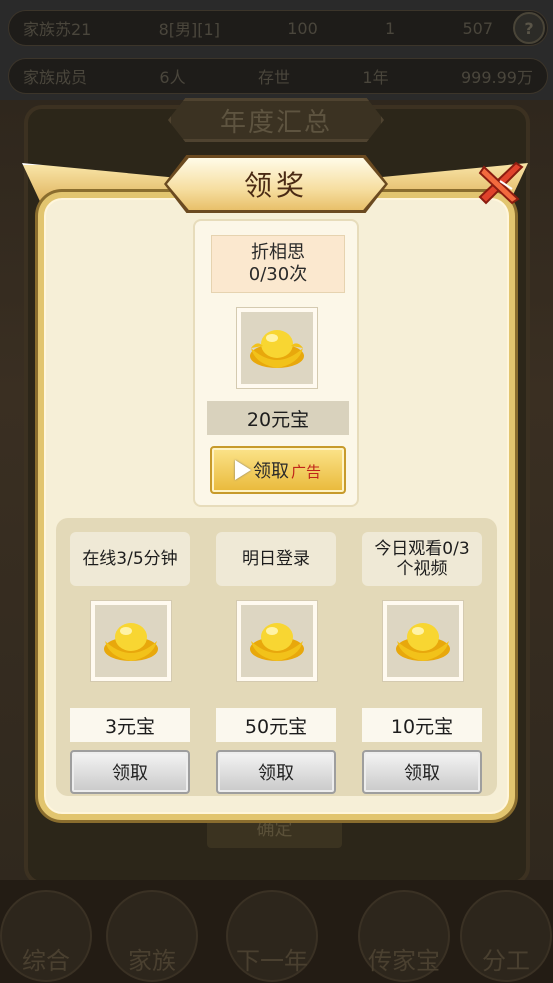 The image size is (553, 983). I want to click on ad-tag: 广告, so click(305, 472).